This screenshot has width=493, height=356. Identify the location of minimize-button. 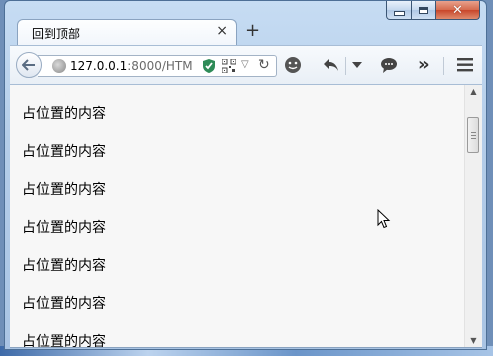
(399, 10).